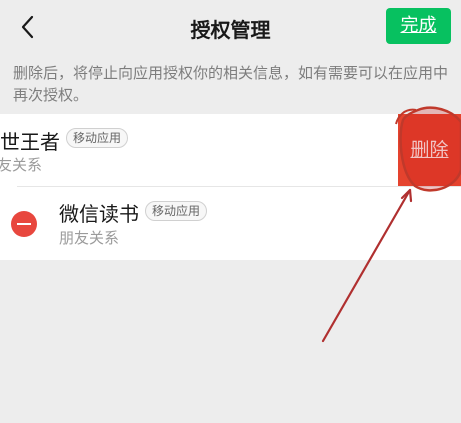  Describe the element at coordinates (89, 238) in the screenshot. I see `app-permission: 朋友关系` at that location.